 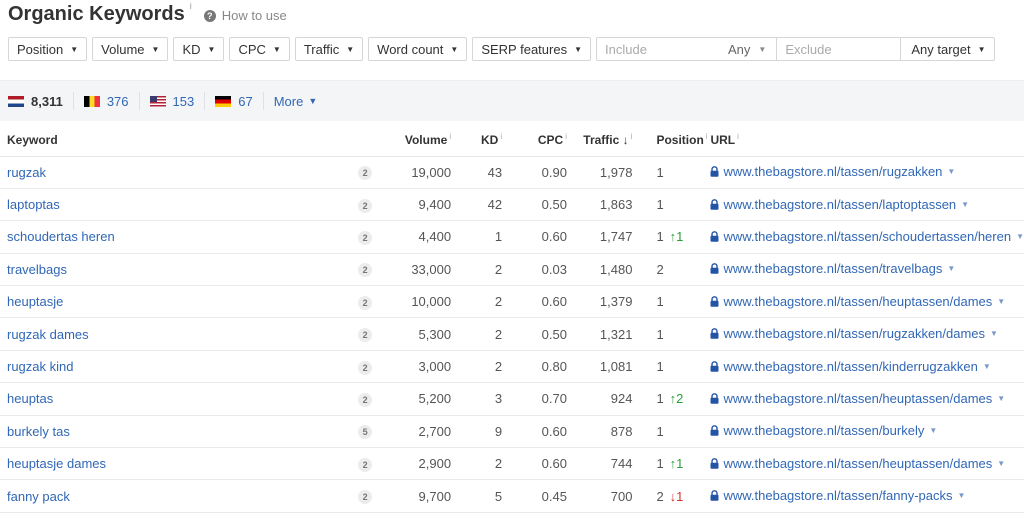 I want to click on keyword-link: burkely tas, so click(x=38, y=431).